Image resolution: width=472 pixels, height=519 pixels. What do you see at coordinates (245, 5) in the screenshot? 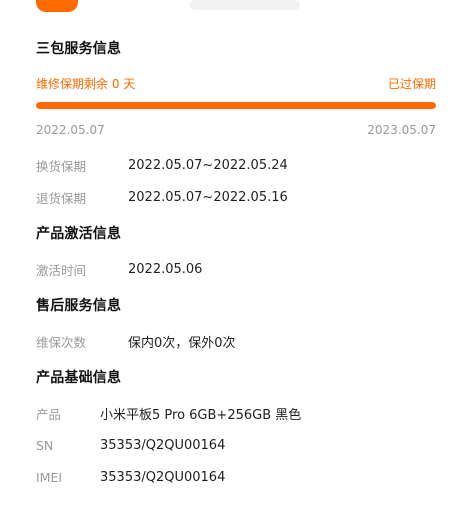
I see `top-faded-title-bar` at bounding box center [245, 5].